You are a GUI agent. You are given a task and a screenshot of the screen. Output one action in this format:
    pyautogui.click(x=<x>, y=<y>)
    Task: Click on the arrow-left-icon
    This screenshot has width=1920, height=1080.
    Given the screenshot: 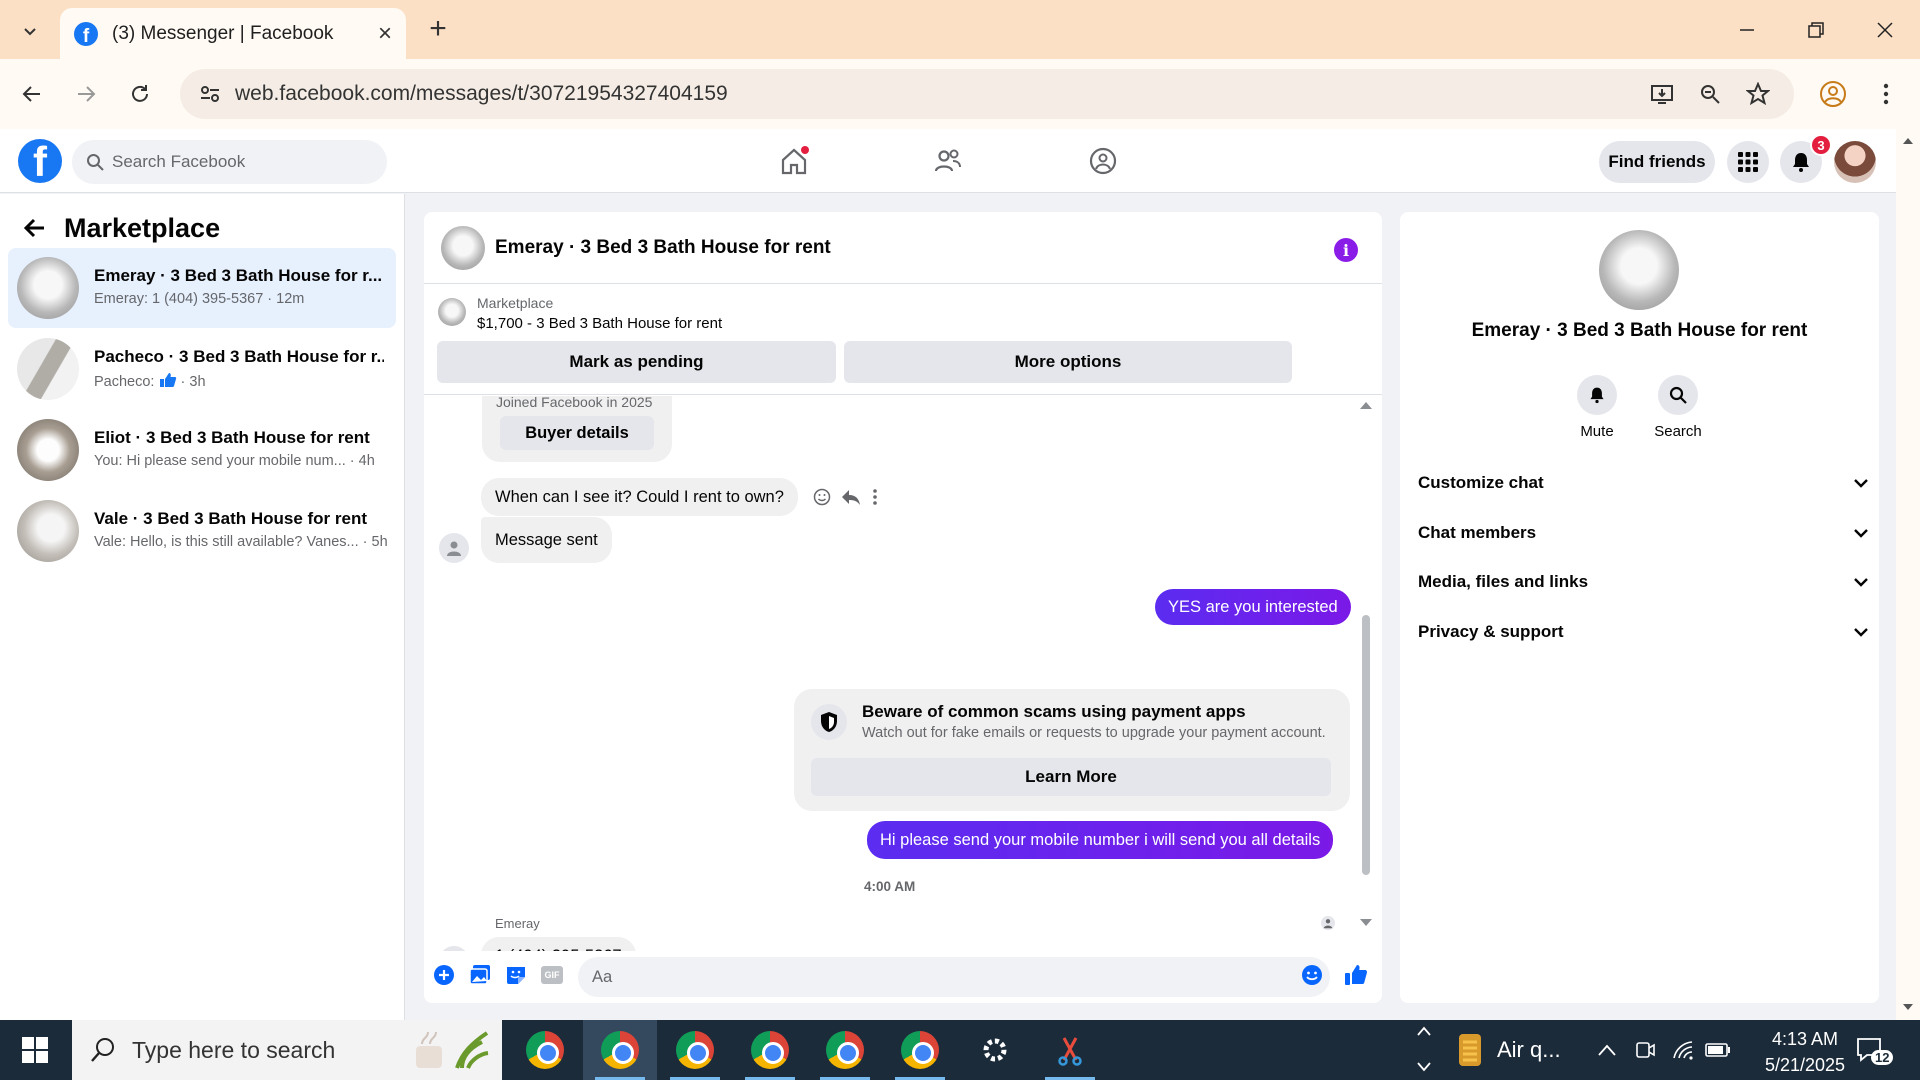 What is the action you would take?
    pyautogui.click(x=31, y=94)
    